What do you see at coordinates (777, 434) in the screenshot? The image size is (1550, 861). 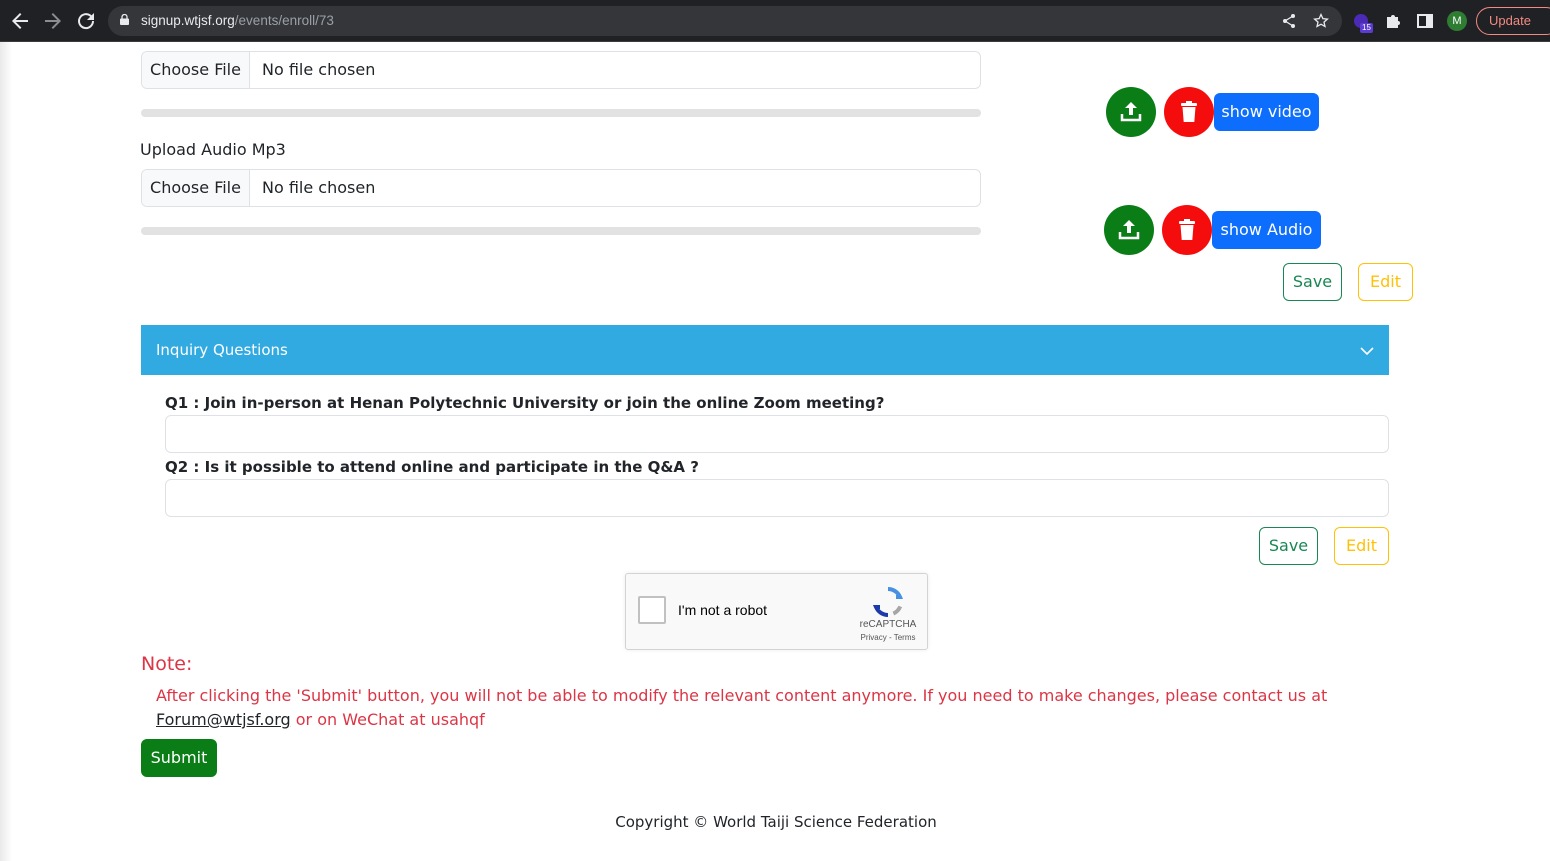 I see `question-1-input` at bounding box center [777, 434].